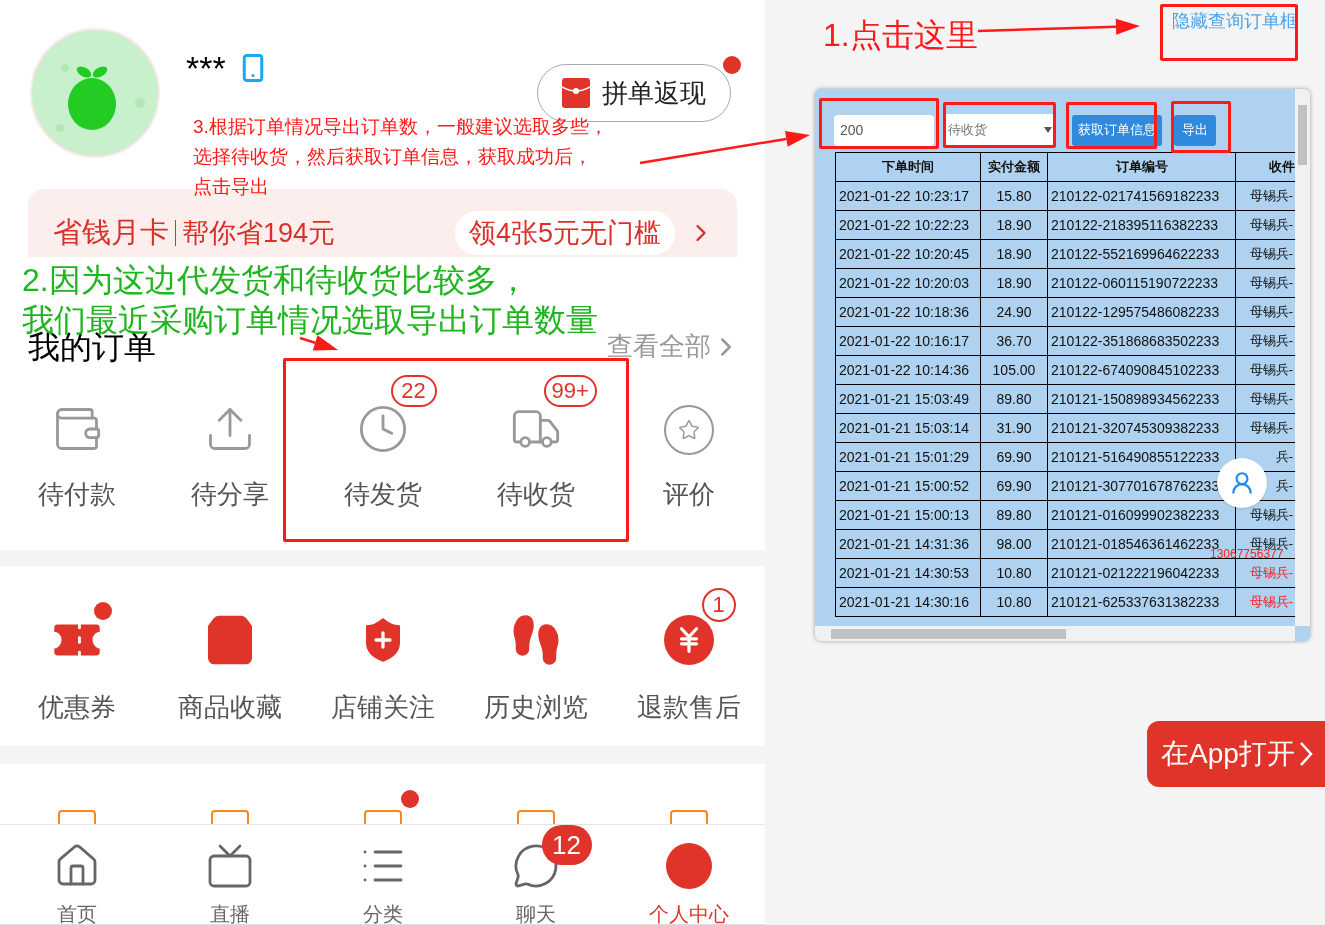  Describe the element at coordinates (1014, 196) in the screenshot. I see `table-cell: 15.80` at that location.